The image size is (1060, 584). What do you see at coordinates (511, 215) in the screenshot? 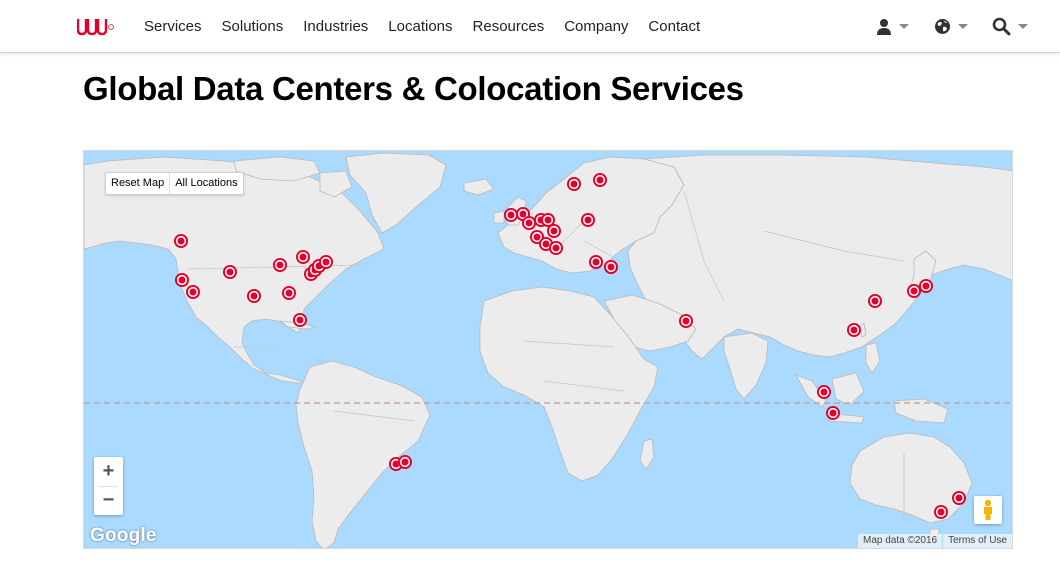
I see `location-marker-dublin` at bounding box center [511, 215].